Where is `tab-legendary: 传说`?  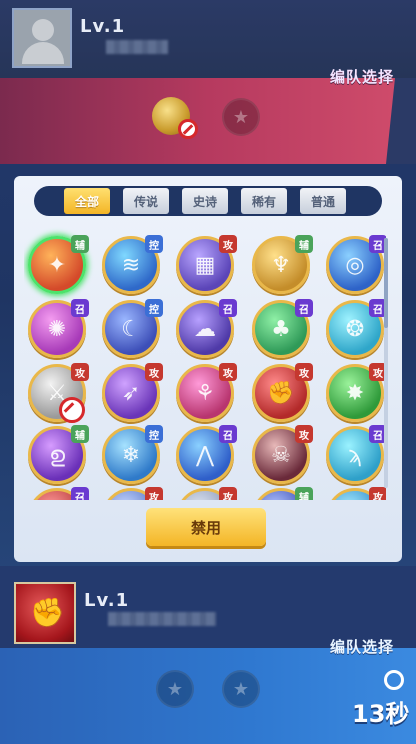 tab-legendary: 传说 is located at coordinates (146, 201).